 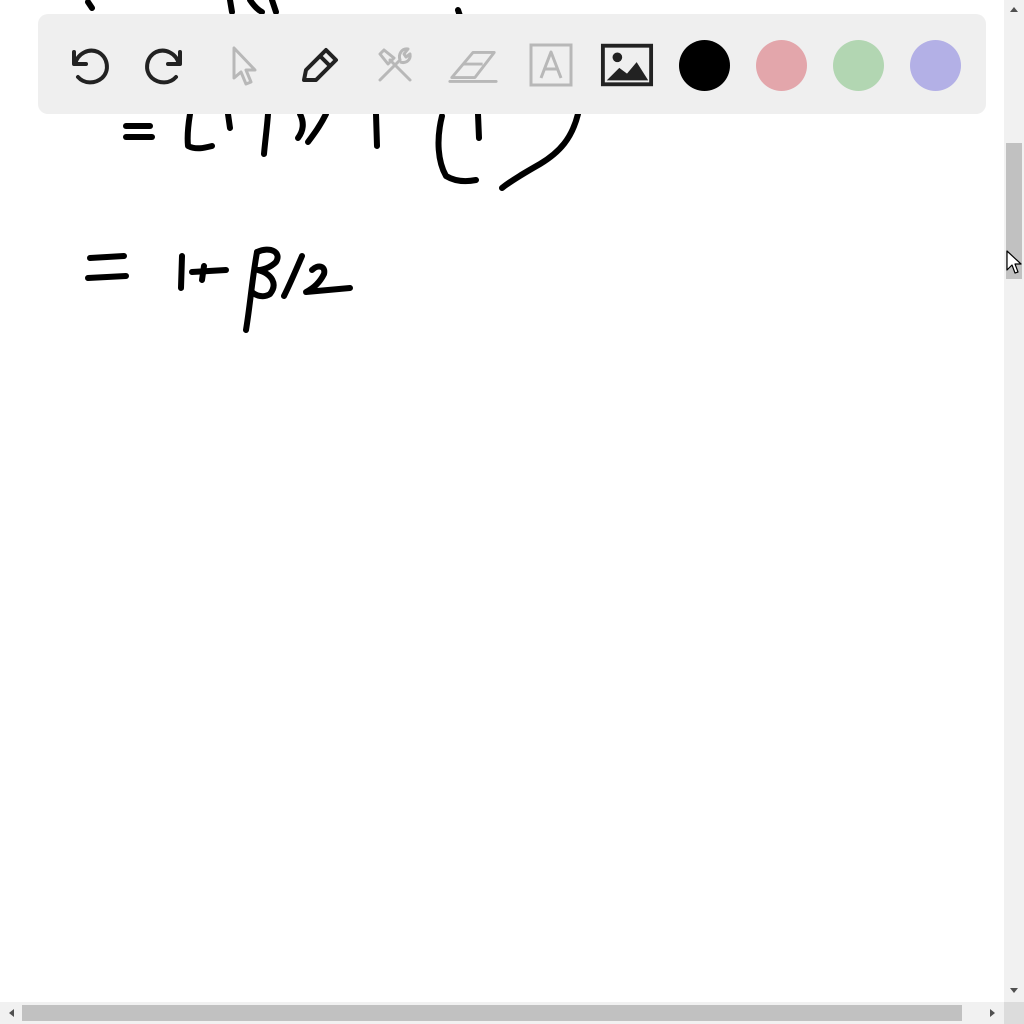 I want to click on arrow-left-icon, so click(x=11, y=1013).